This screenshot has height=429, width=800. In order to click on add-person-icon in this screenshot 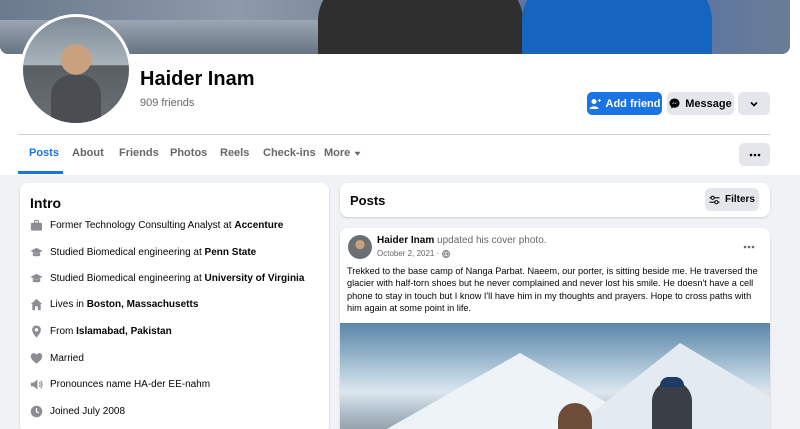, I will do `click(595, 103)`.